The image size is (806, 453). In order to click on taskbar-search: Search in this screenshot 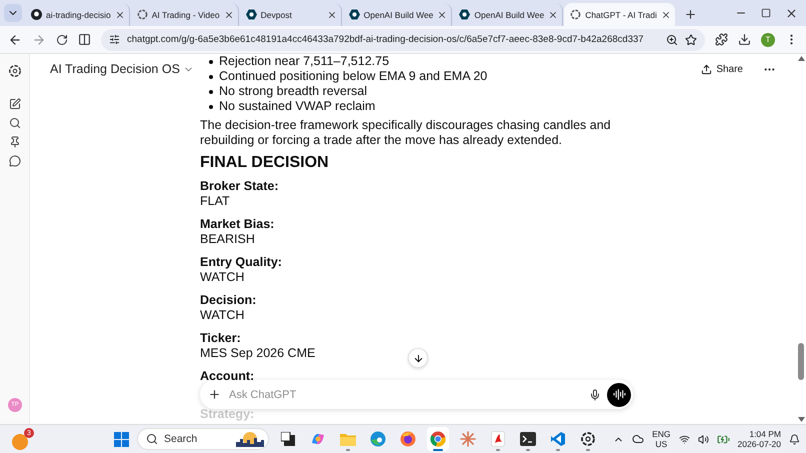, I will do `click(203, 439)`.